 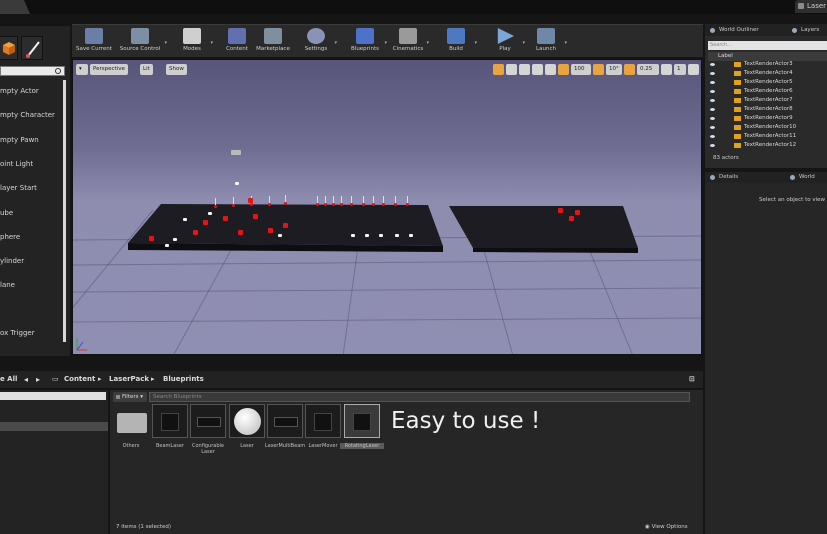 I want to click on outliner-row: TextRenderActor9, so click(x=767, y=118).